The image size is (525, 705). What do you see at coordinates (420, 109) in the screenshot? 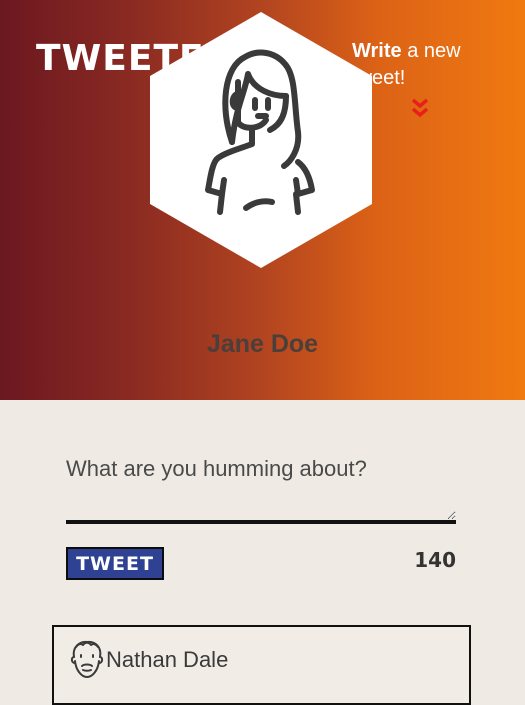
I see `double-chevron-down-icon` at bounding box center [420, 109].